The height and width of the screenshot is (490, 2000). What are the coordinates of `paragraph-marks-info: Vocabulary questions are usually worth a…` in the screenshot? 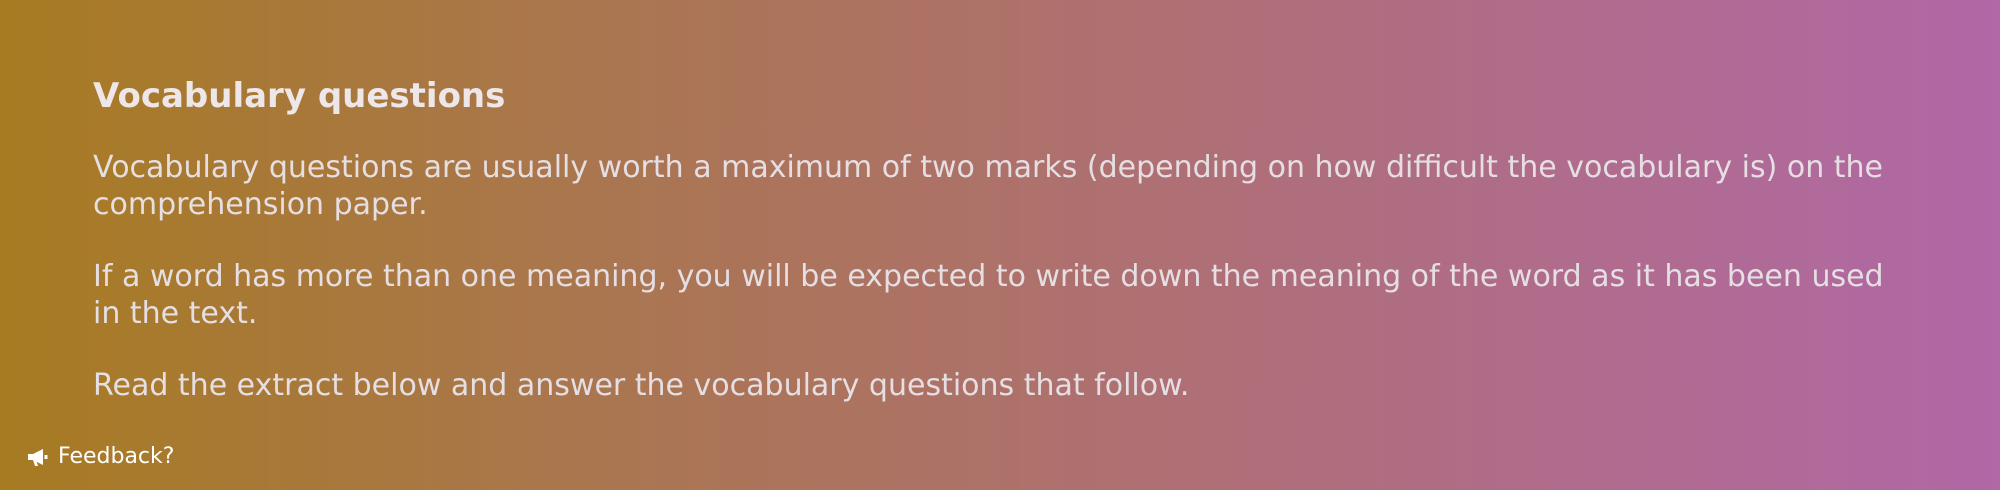 It's located at (988, 186).